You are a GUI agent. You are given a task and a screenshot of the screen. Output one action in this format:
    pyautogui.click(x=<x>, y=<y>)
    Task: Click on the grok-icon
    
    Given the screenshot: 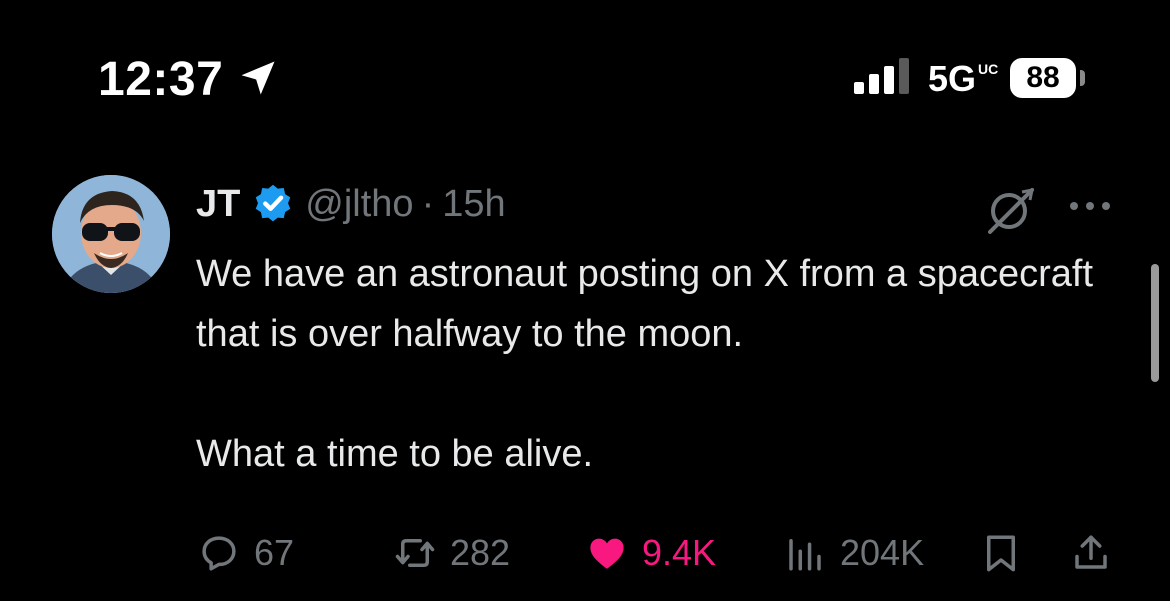 What is the action you would take?
    pyautogui.click(x=1009, y=211)
    